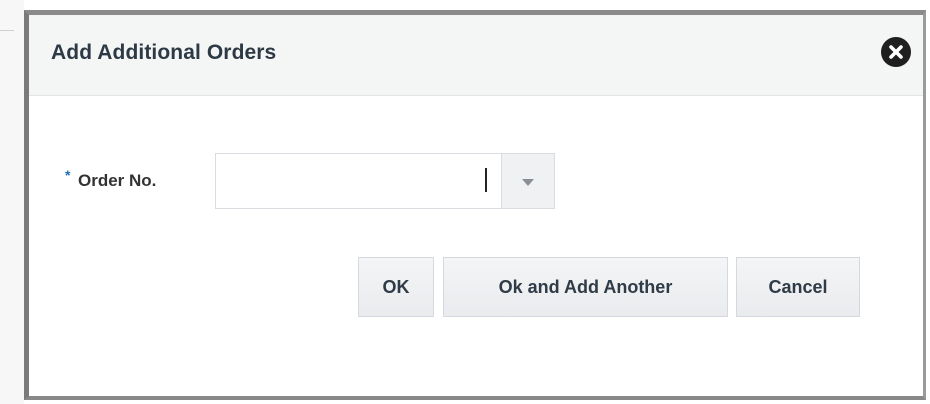 The height and width of the screenshot is (404, 930). Describe the element at coordinates (585, 287) in the screenshot. I see `ok-and-add-another-button: Ok and Add Another` at that location.